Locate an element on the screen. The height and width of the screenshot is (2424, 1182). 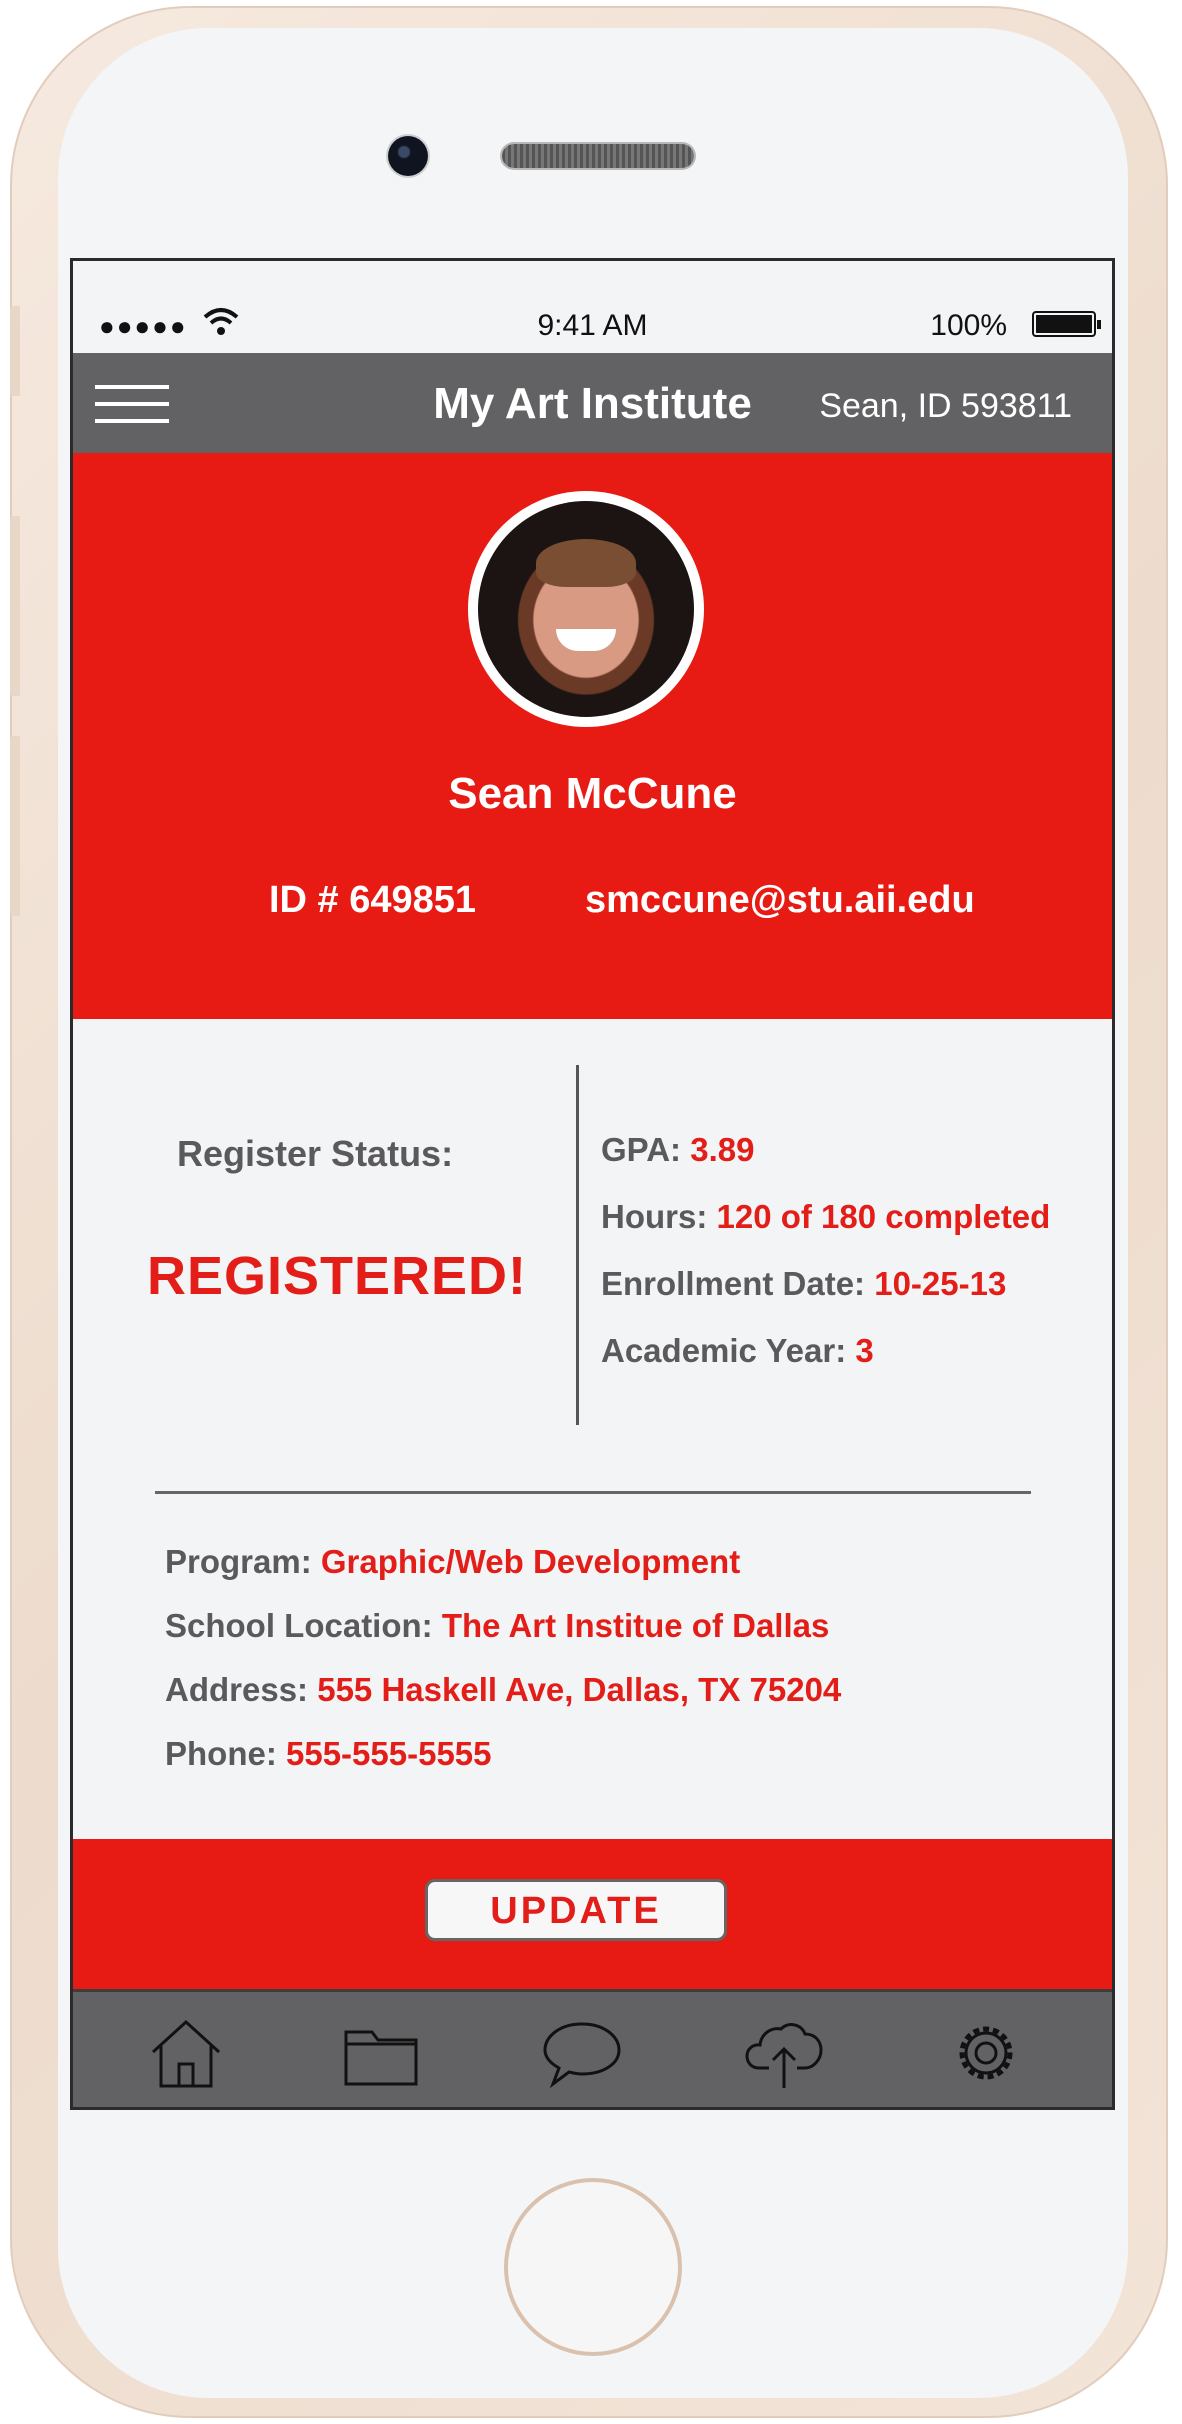
app-header: My Art Institute Sean, ID 593811 is located at coordinates (592, 403).